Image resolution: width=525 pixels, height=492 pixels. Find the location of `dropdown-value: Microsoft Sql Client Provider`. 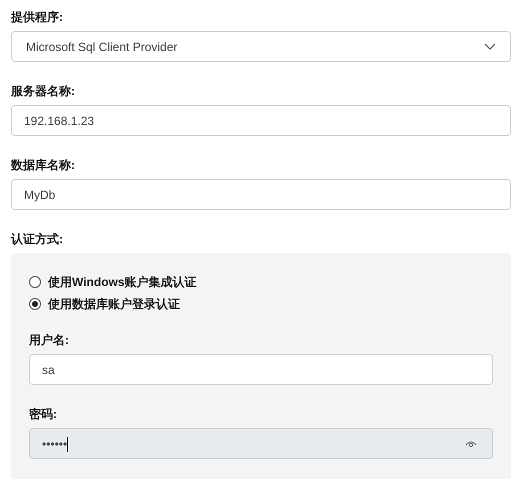

dropdown-value: Microsoft Sql Client Provider is located at coordinates (102, 47).